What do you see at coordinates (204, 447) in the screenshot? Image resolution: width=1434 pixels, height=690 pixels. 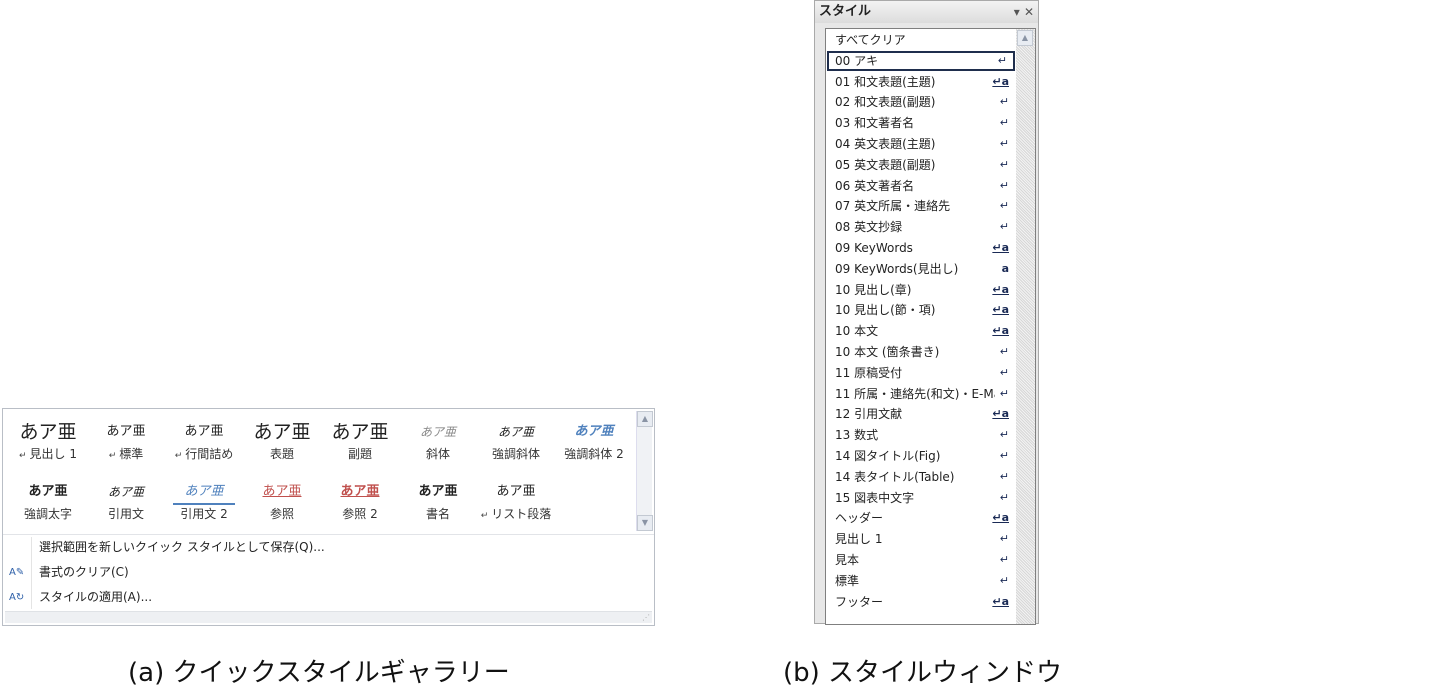 I see `quick-style-item: あア亜 ↵ 行間詰め` at bounding box center [204, 447].